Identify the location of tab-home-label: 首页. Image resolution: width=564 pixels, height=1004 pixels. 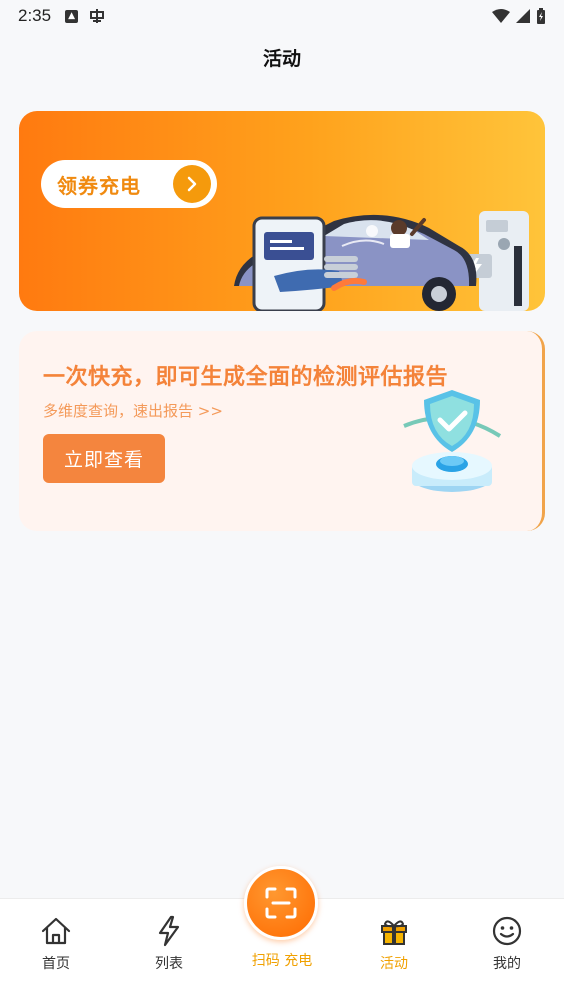
(56, 964).